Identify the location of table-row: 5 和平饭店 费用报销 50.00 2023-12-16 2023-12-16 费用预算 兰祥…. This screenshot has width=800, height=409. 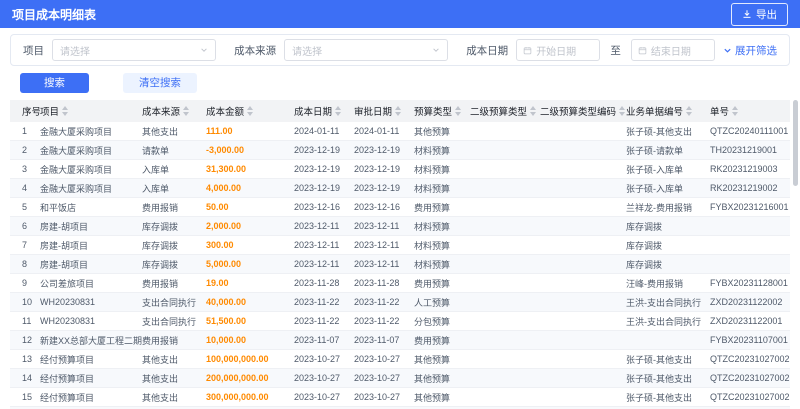
(400, 207).